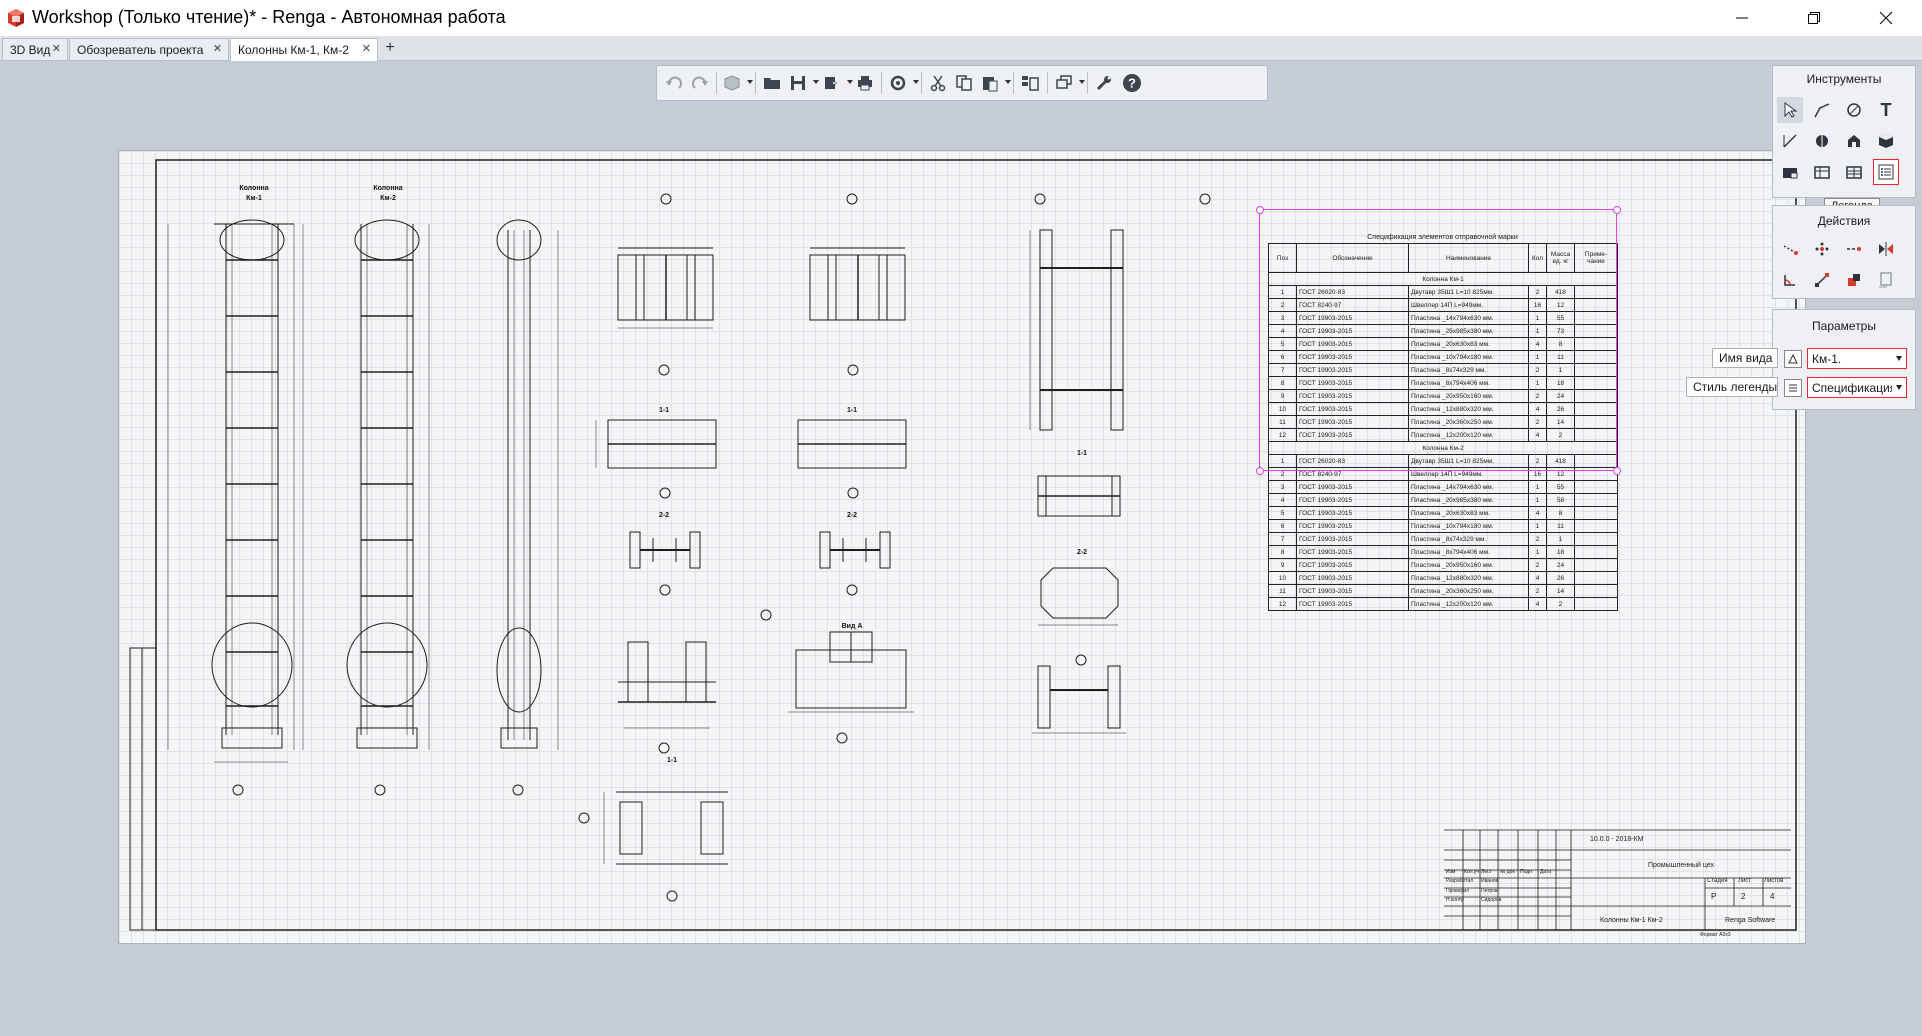 The width and height of the screenshot is (1922, 1036). What do you see at coordinates (1132, 83) in the screenshot?
I see `help-button: ?` at bounding box center [1132, 83].